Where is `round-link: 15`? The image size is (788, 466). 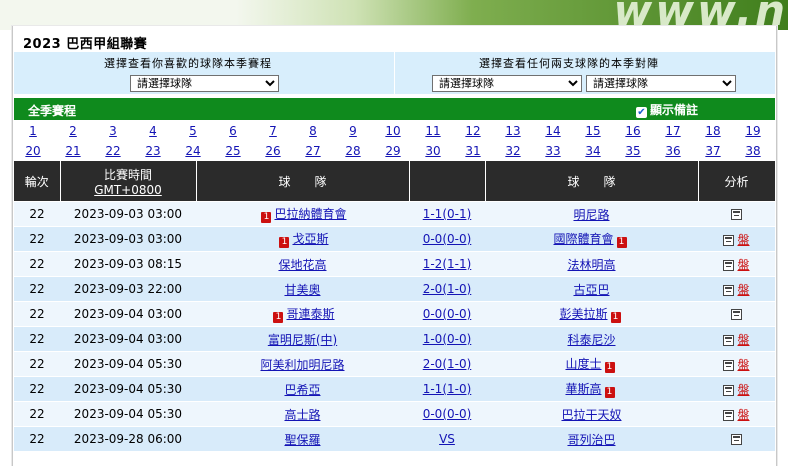 round-link: 15 is located at coordinates (593, 131).